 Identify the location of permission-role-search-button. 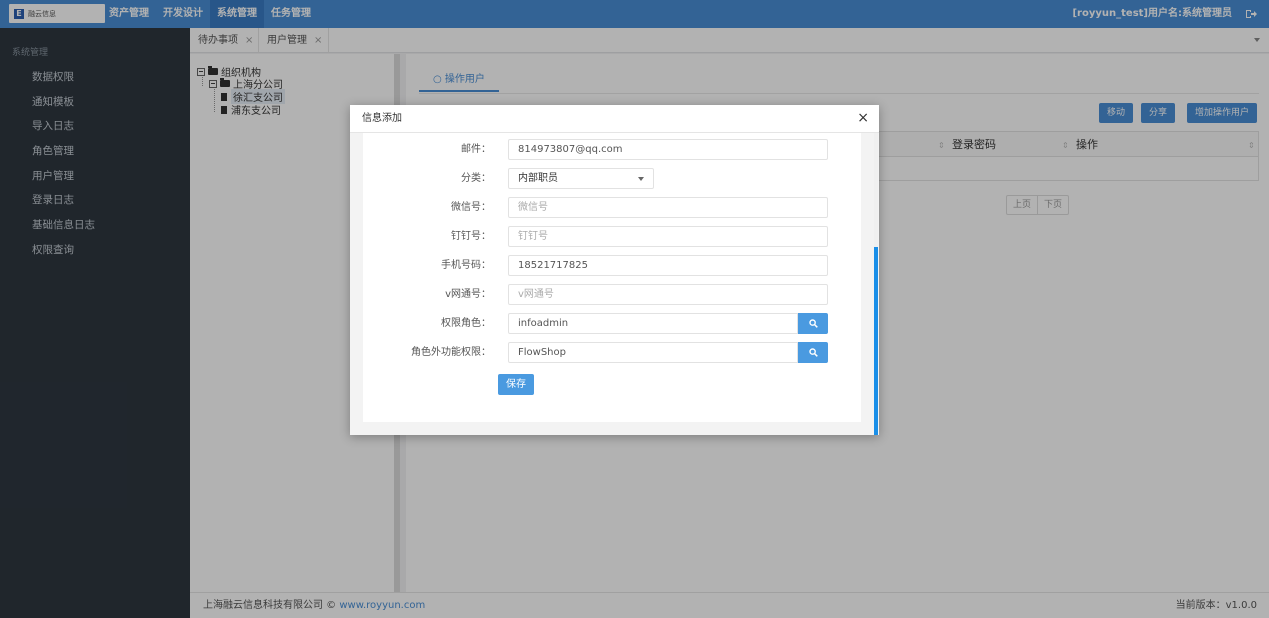
(813, 323).